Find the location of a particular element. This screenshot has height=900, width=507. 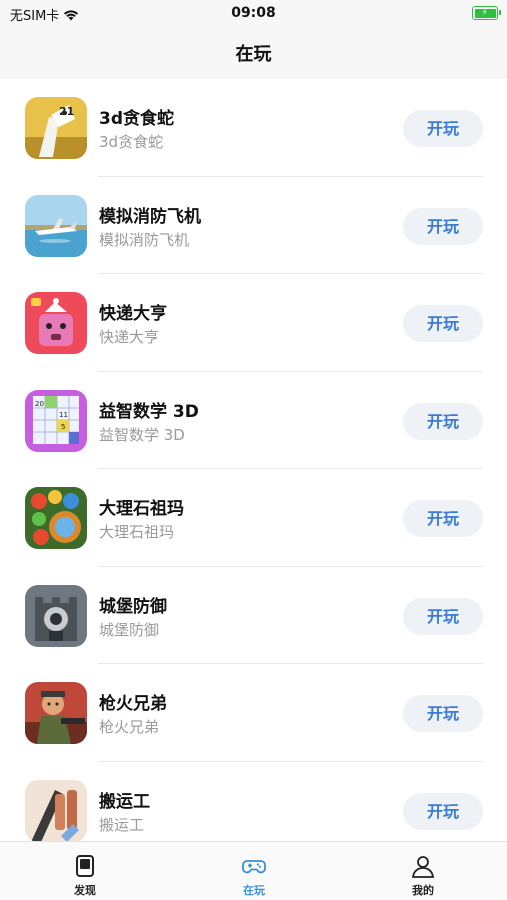

list-item: 模拟消防飞机 模拟消防飞机 开玩 is located at coordinates (253, 225).